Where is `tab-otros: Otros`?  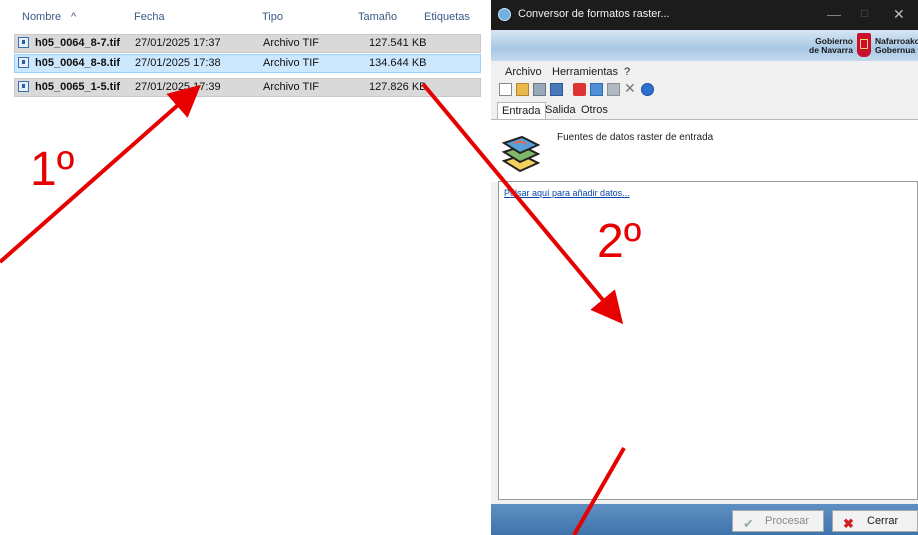
tab-otros: Otros is located at coordinates (594, 110).